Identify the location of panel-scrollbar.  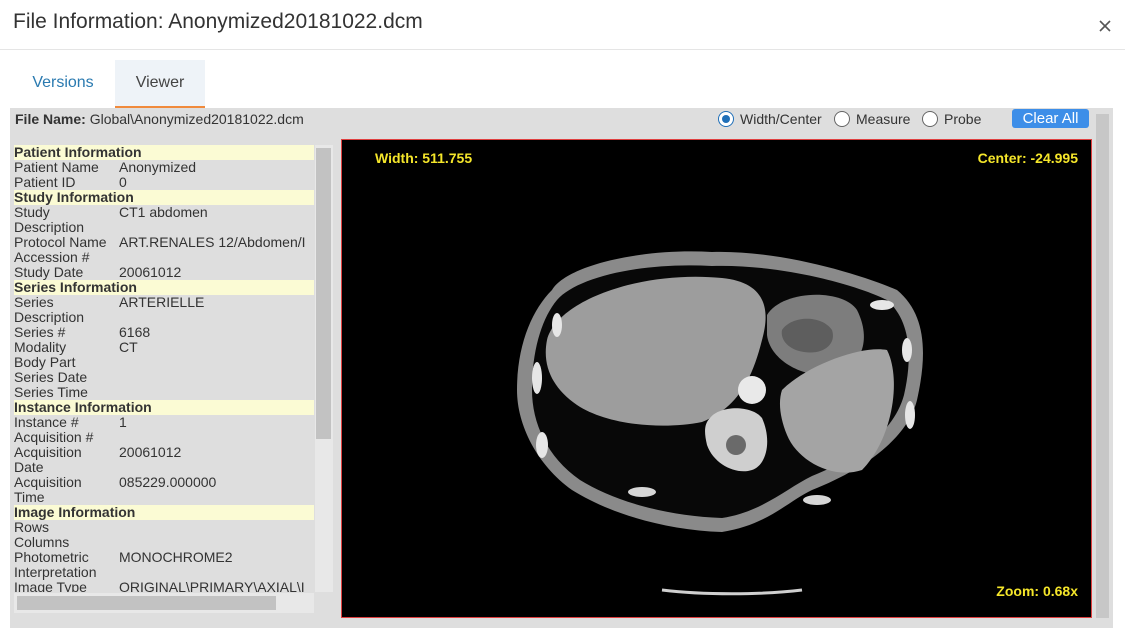
(1102, 366).